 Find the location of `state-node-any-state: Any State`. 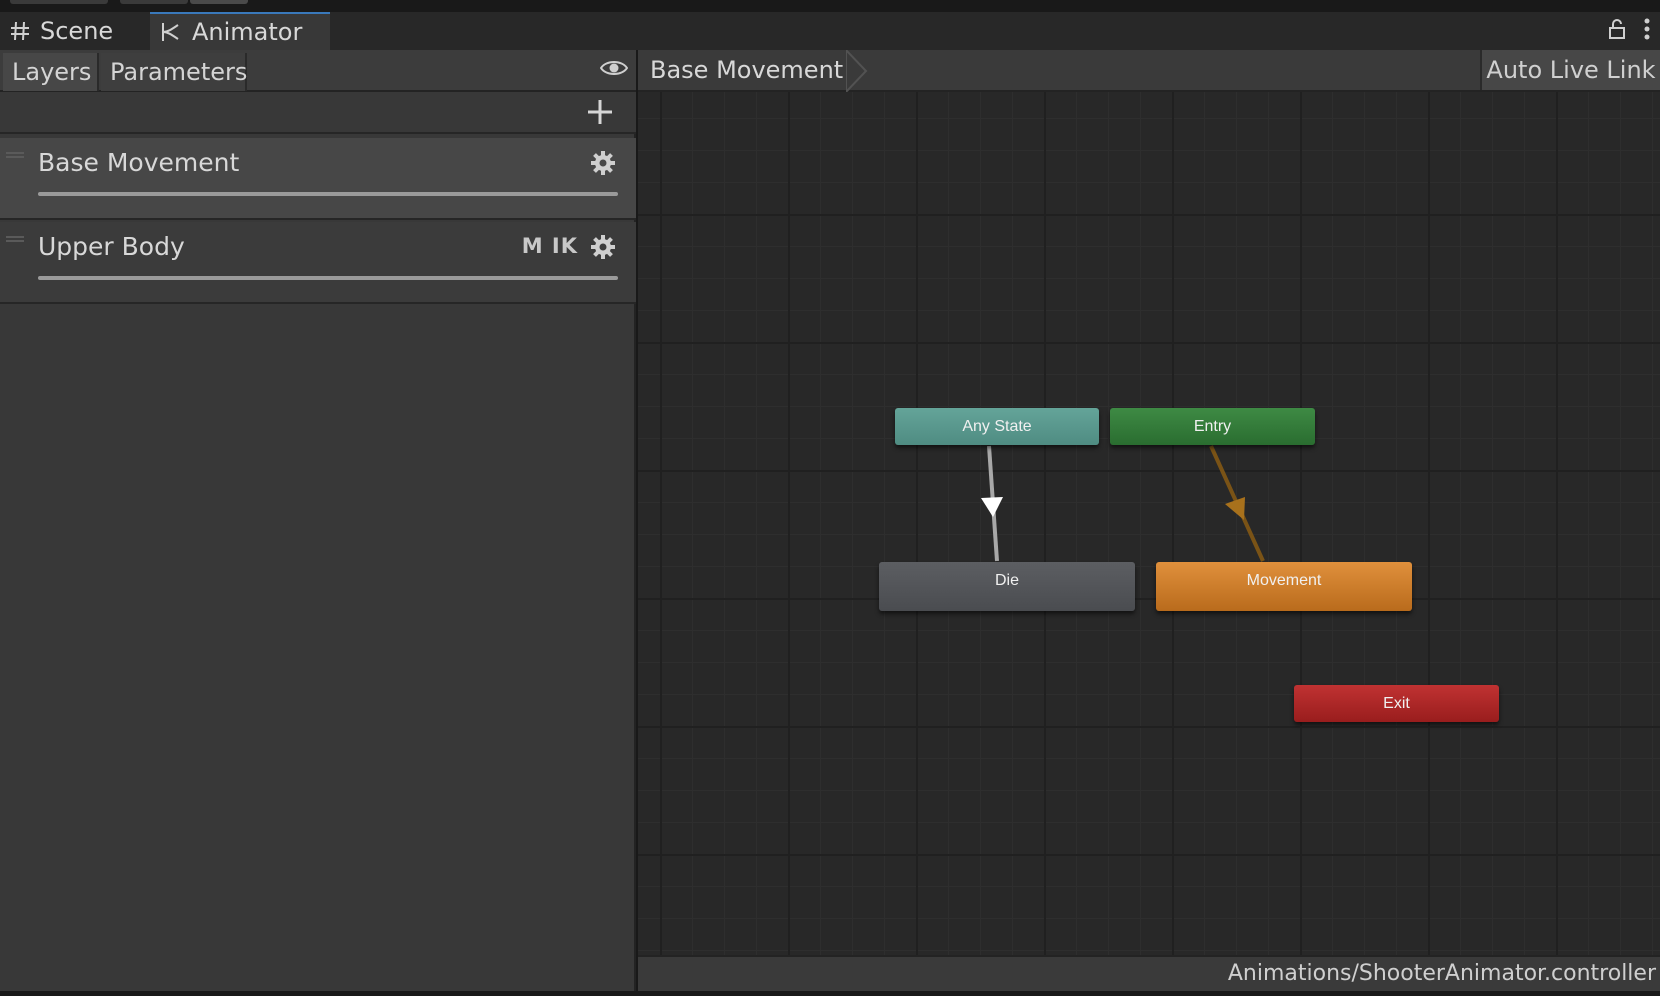

state-node-any-state: Any State is located at coordinates (997, 426).